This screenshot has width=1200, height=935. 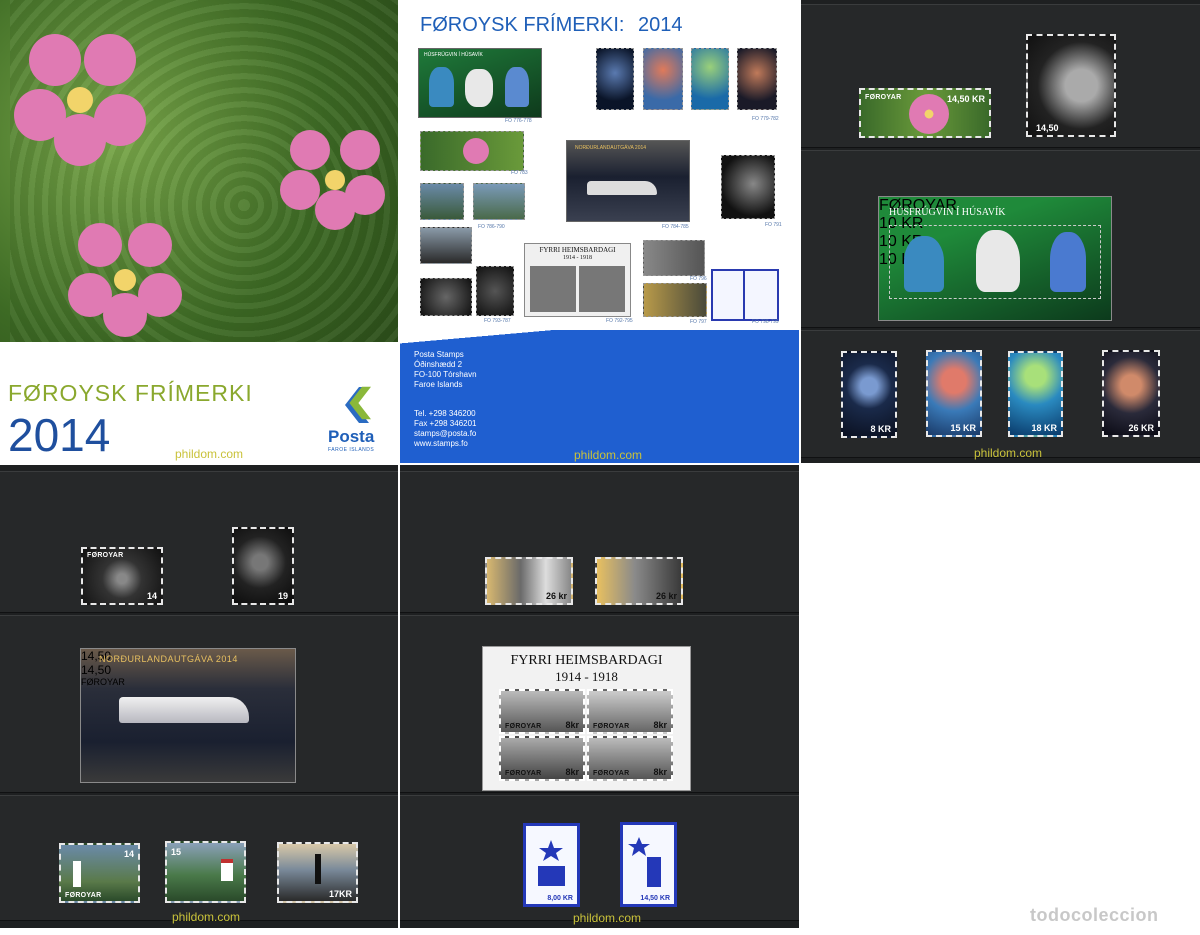 I want to click on stamp-jellyfish-4: 26 KR, so click(x=1131, y=393).